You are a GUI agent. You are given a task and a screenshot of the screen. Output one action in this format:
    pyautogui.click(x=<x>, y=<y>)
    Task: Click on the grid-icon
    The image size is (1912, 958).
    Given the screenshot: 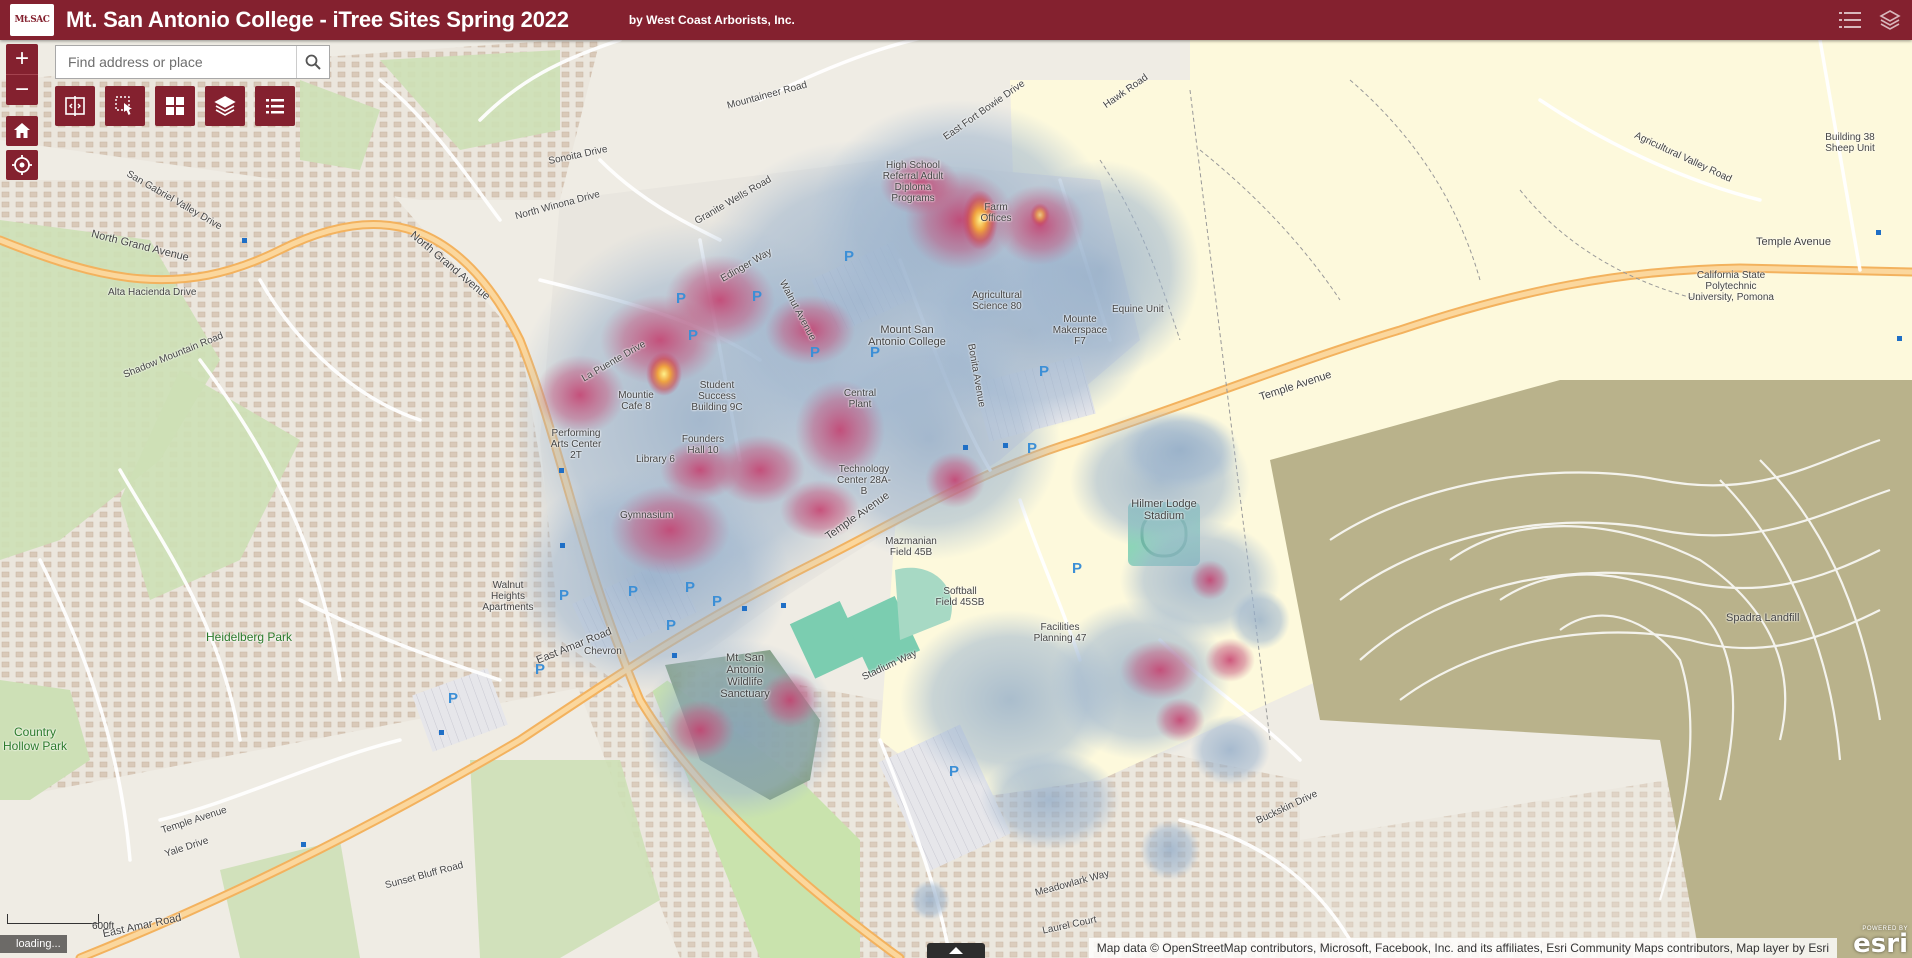 What is the action you would take?
    pyautogui.click(x=175, y=106)
    